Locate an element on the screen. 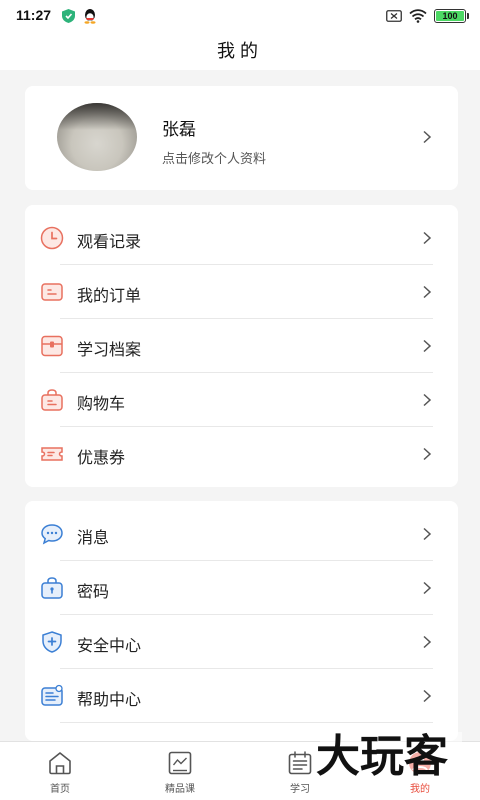 The width and height of the screenshot is (480, 800). watermark-text: 大玩客 is located at coordinates (382, 755).